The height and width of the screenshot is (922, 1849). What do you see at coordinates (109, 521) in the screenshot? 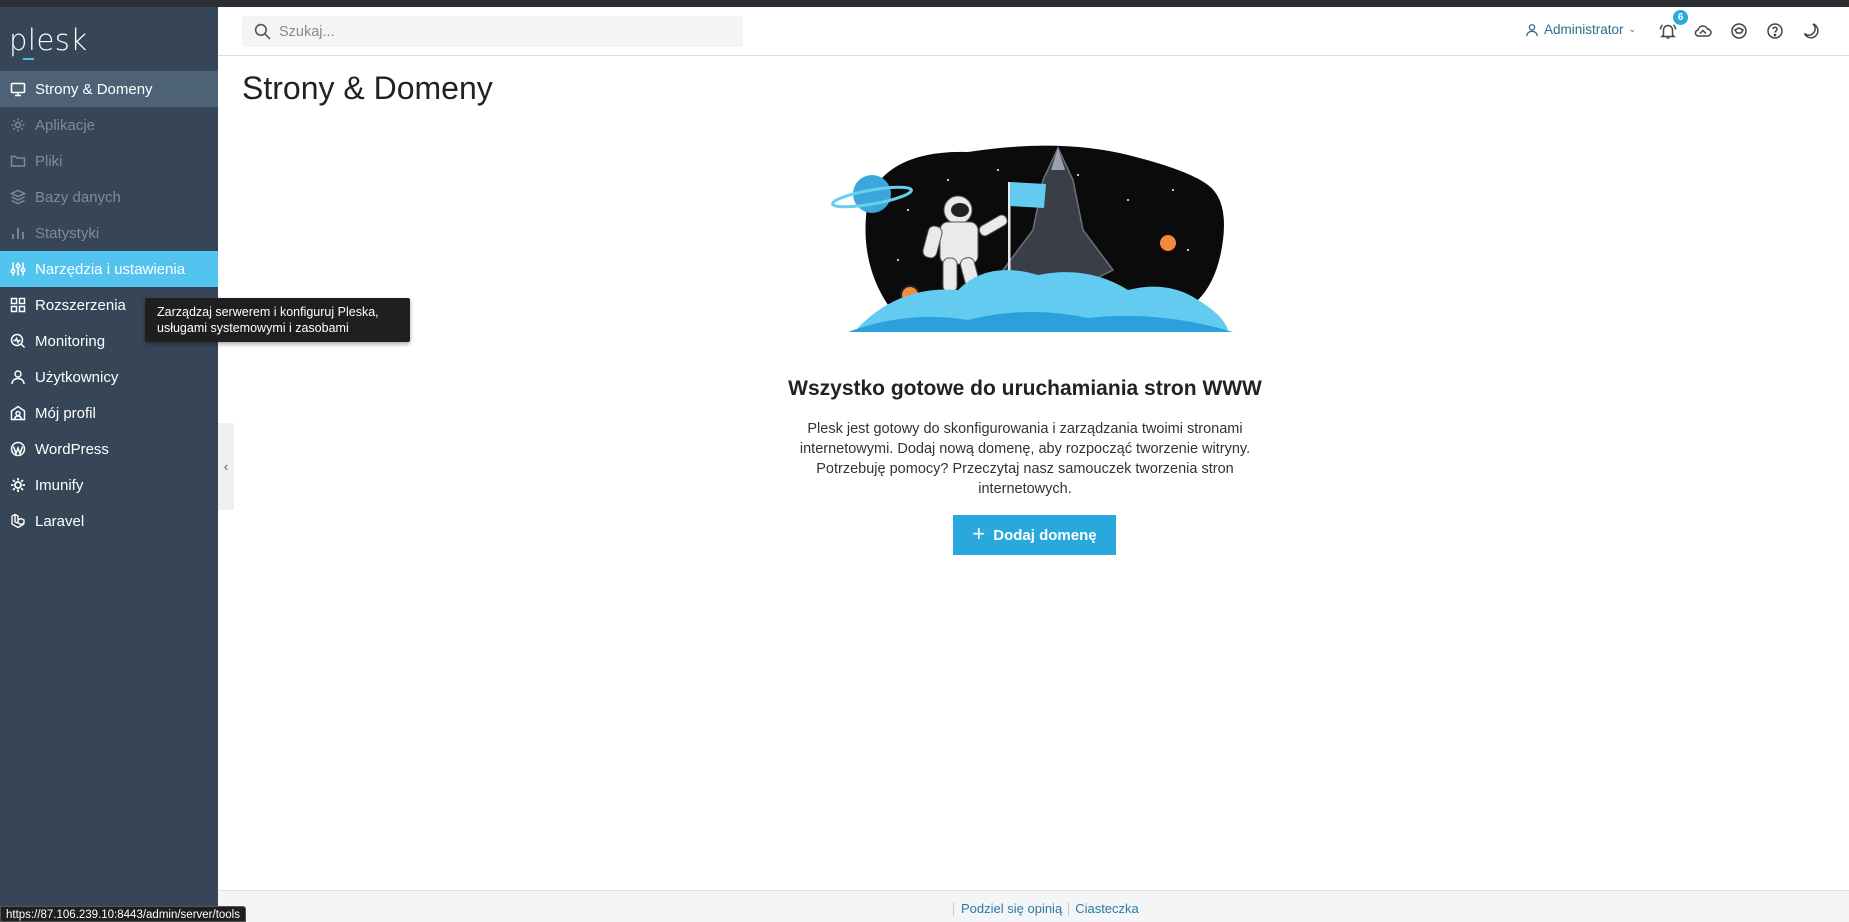
I see `sidebar-item-laravel: Laravel` at bounding box center [109, 521].